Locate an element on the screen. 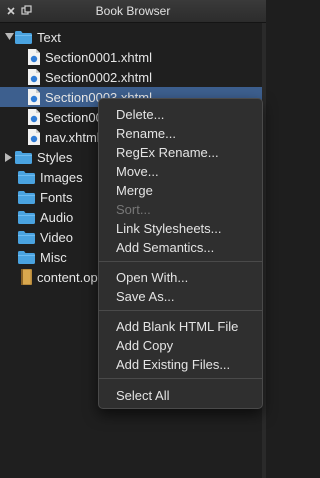  panel-title: Book Browser is located at coordinates (133, 11).